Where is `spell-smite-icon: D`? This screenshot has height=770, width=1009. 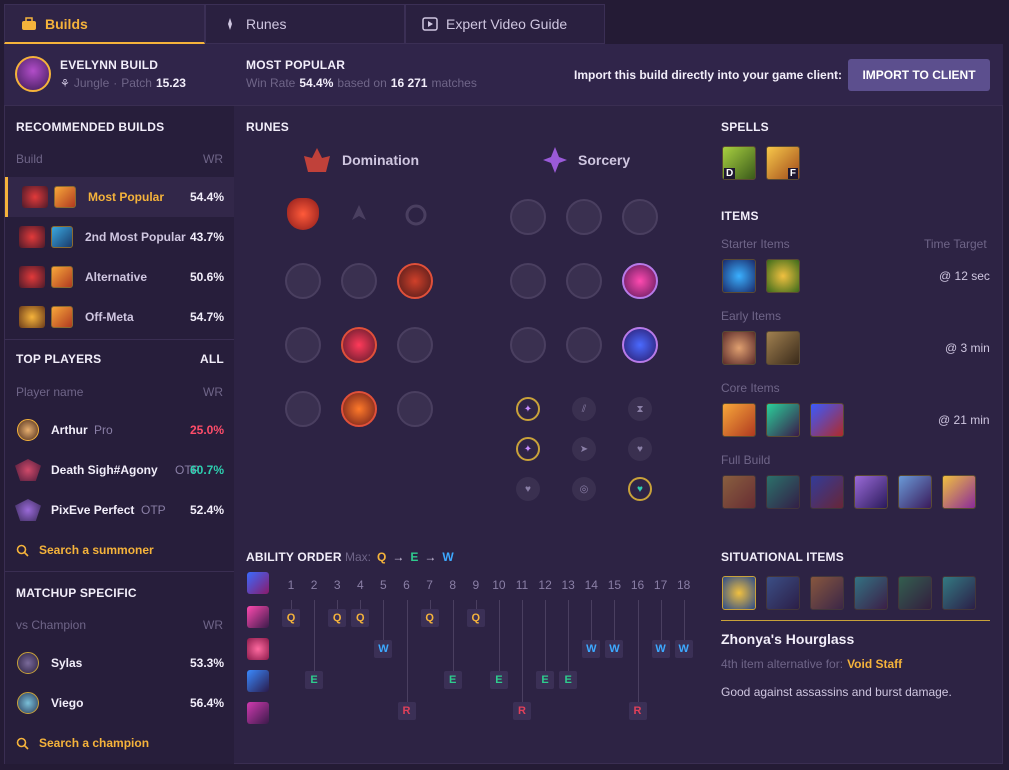
spell-smite-icon: D is located at coordinates (739, 163).